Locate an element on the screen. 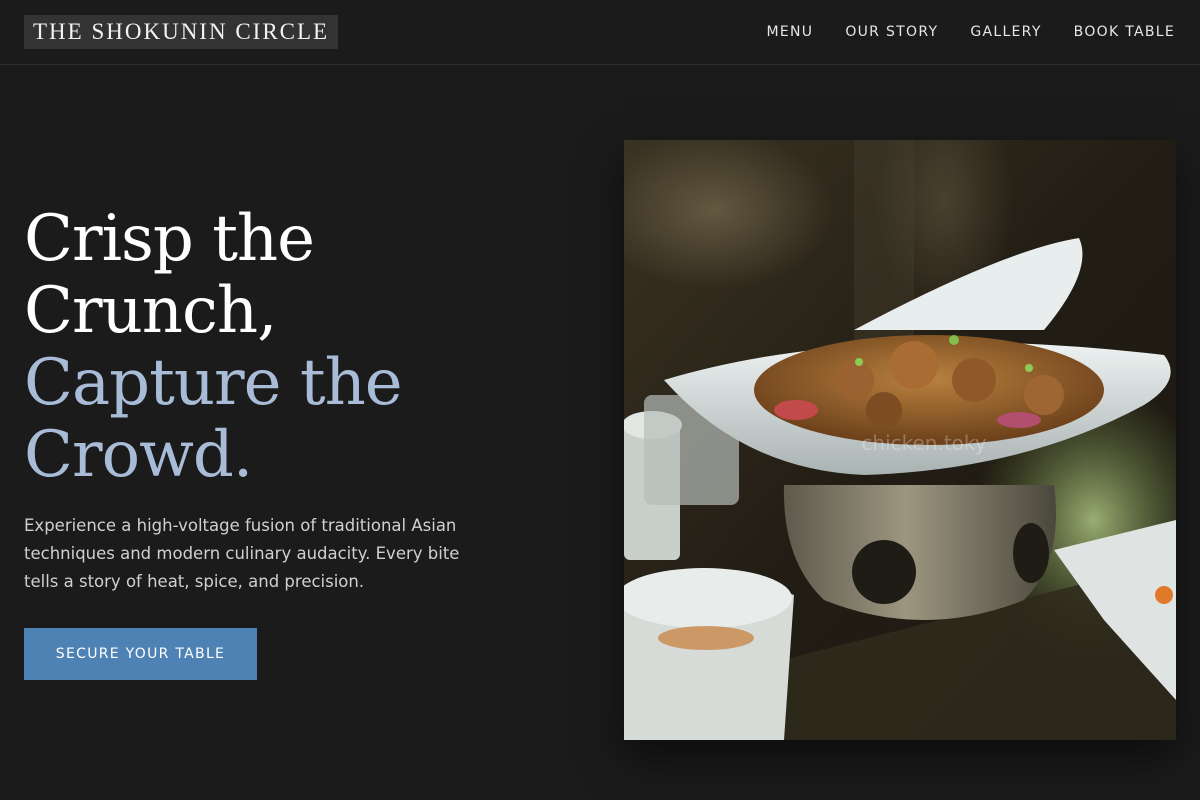 The width and height of the screenshot is (1200, 800). secure-your-table-button: SECURE YOUR TABLE is located at coordinates (140, 654).